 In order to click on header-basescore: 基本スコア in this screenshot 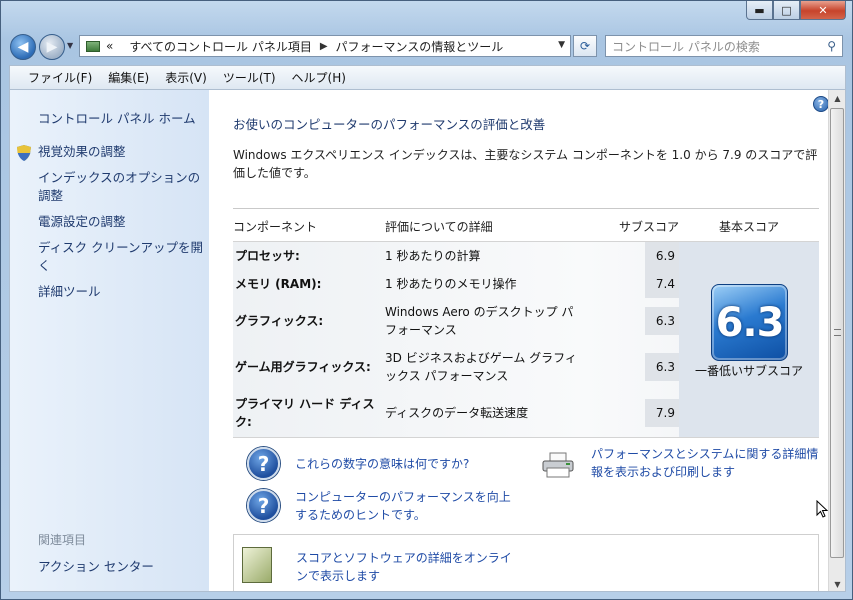, I will do `click(749, 227)`.